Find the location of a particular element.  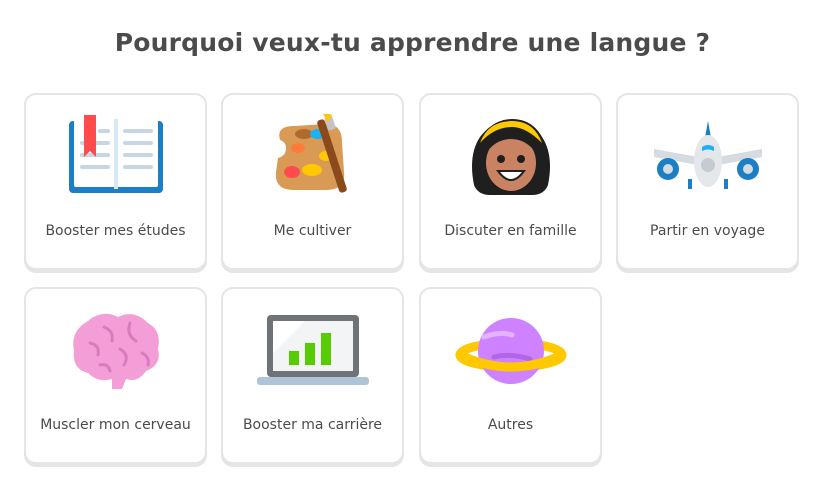

book-icon is located at coordinates (115, 157).